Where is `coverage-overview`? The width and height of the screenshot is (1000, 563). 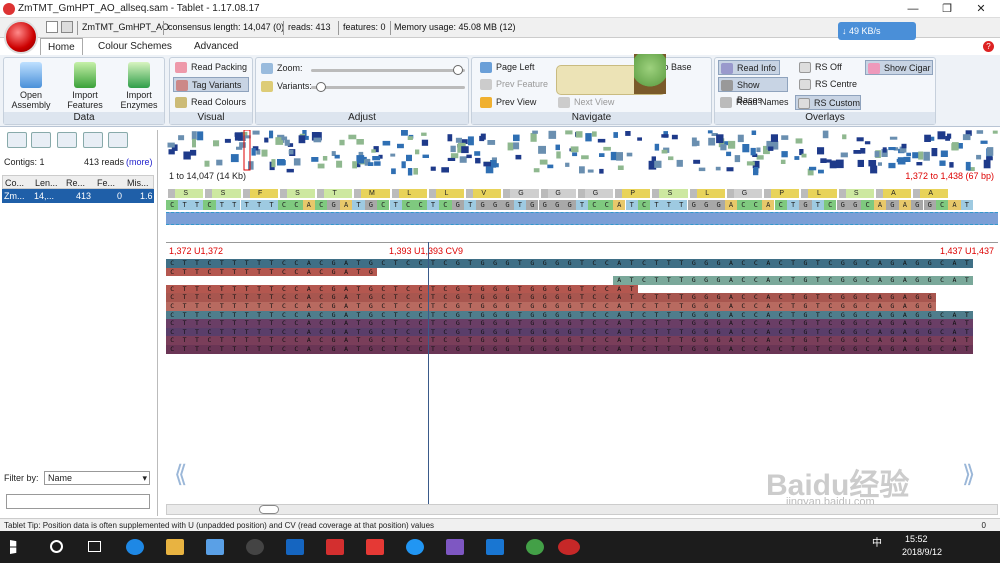 coverage-overview is located at coordinates (582, 157).